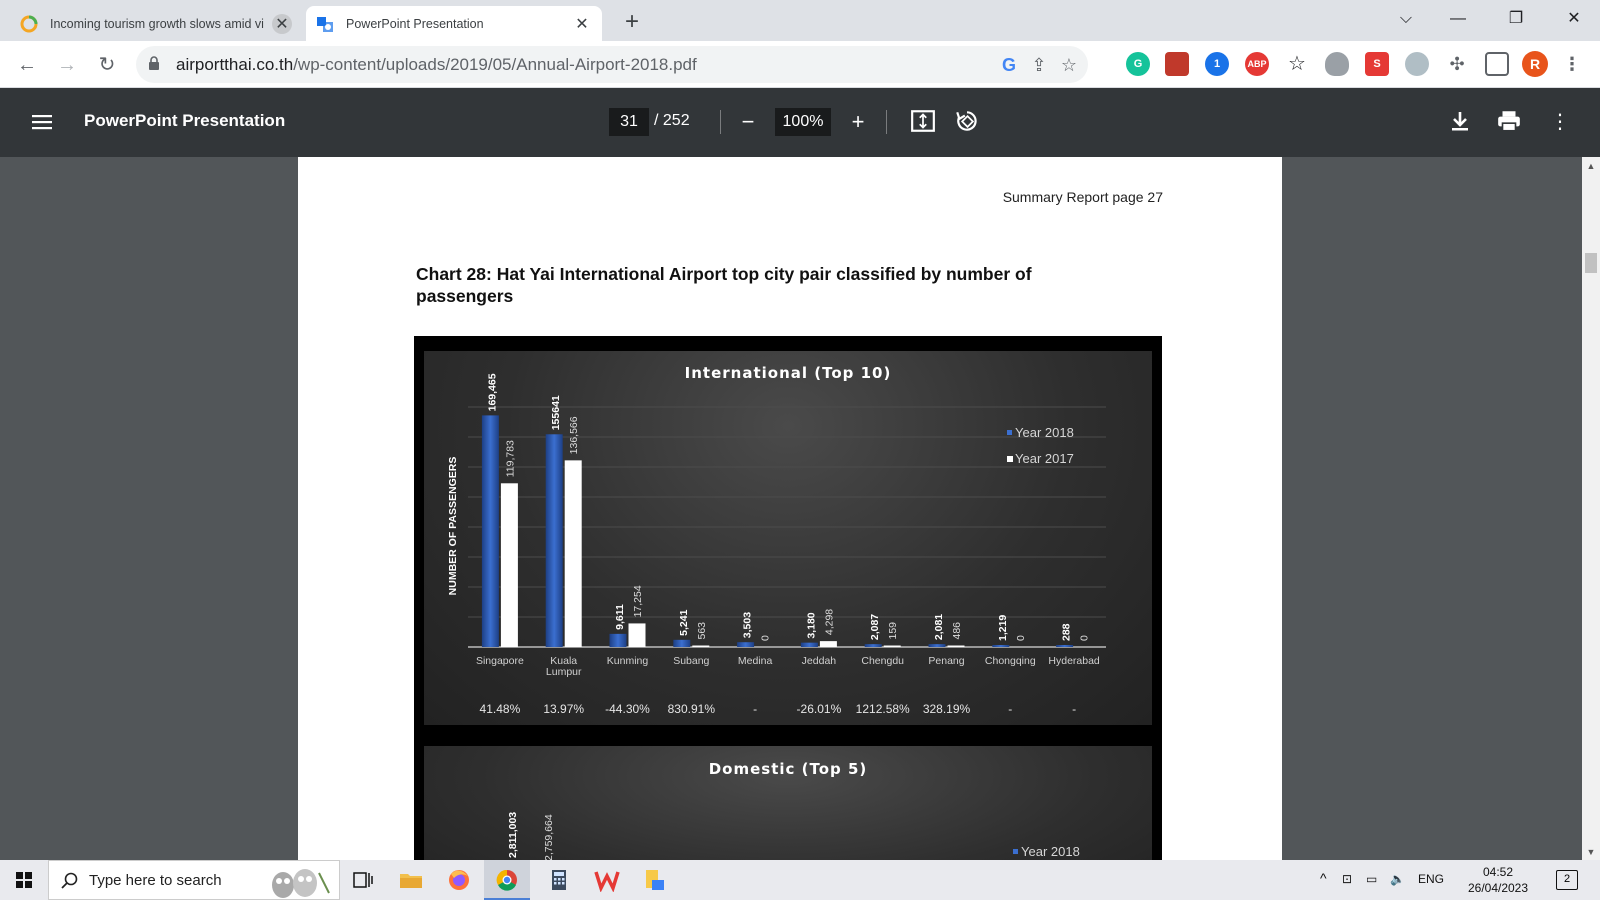 This screenshot has width=1600, height=900. What do you see at coordinates (1591, 508) in the screenshot?
I see `vertical-scrollbar: ▲ ▼` at bounding box center [1591, 508].